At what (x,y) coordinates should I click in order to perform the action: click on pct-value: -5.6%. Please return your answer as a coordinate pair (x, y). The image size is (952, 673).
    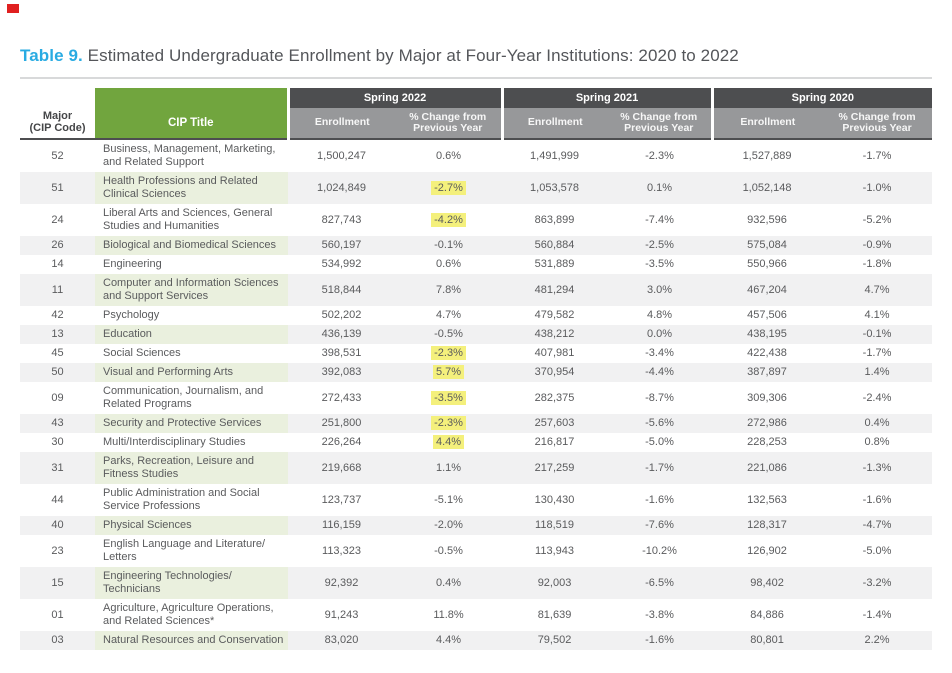
    Looking at the image, I should click on (659, 423).